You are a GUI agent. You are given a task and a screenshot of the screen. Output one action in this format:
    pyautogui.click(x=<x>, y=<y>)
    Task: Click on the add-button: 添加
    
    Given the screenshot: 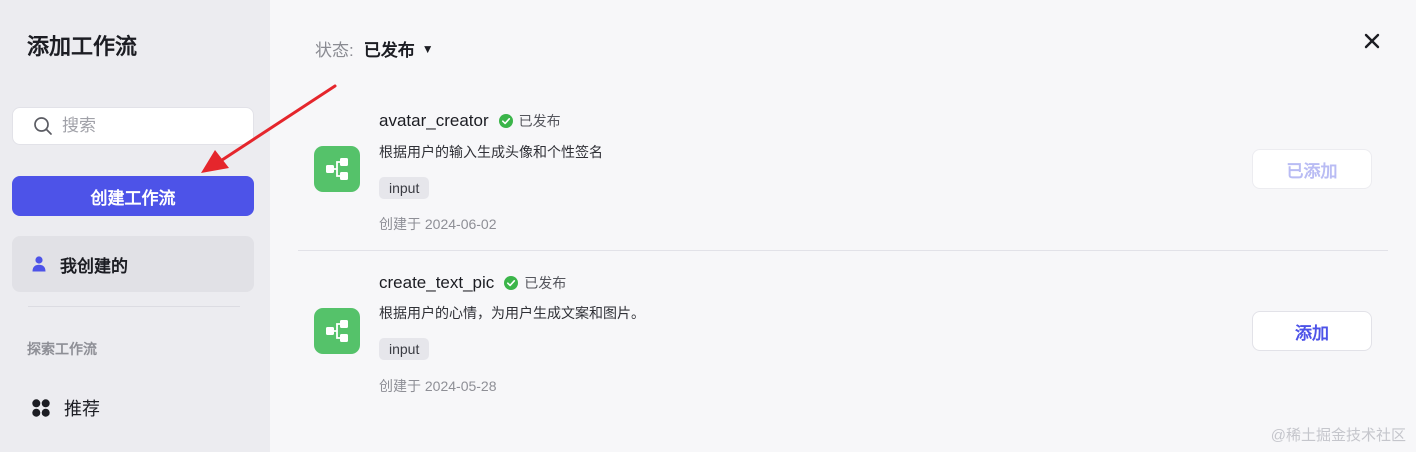 What is the action you would take?
    pyautogui.click(x=1312, y=331)
    